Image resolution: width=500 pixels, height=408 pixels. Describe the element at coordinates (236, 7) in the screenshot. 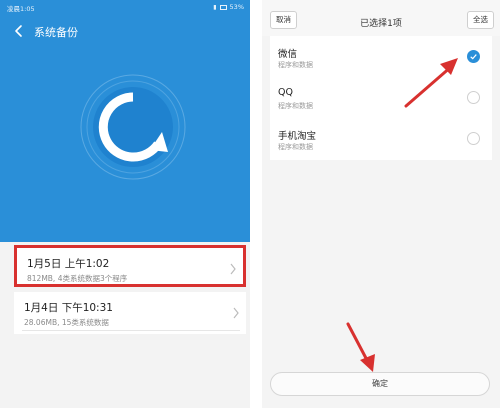

I see `battery-percent: 53%` at that location.